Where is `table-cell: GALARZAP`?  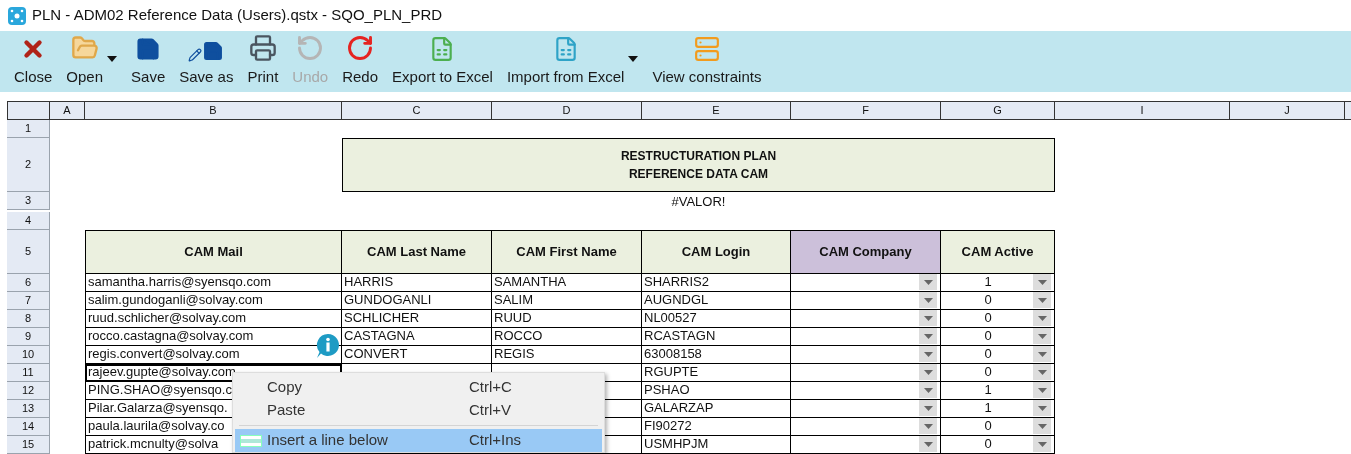
table-cell: GALARZAP is located at coordinates (716, 408).